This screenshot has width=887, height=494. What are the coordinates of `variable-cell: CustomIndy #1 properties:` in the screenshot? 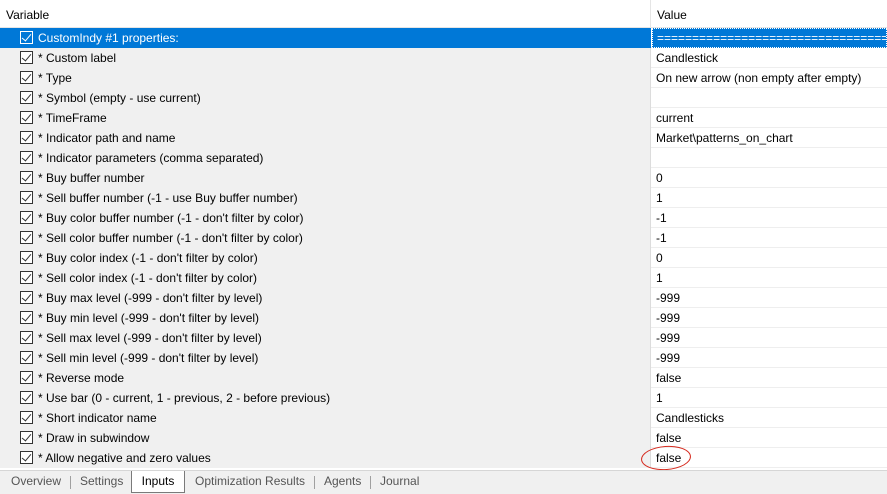 It's located at (325, 38).